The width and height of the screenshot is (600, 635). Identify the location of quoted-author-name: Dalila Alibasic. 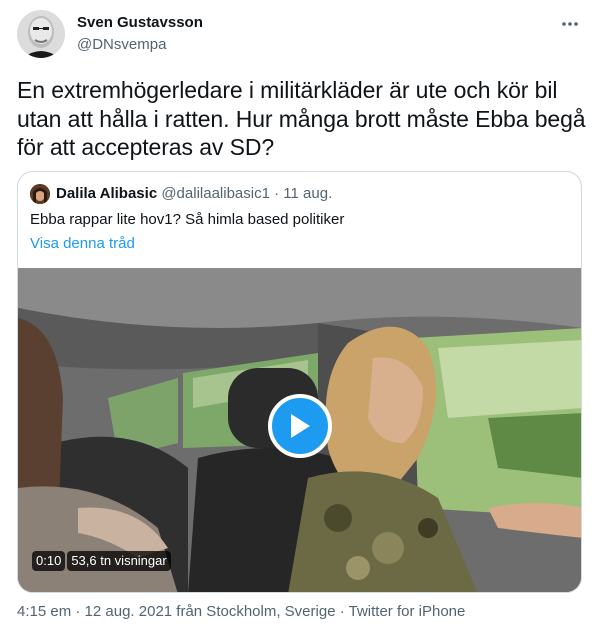
(106, 193).